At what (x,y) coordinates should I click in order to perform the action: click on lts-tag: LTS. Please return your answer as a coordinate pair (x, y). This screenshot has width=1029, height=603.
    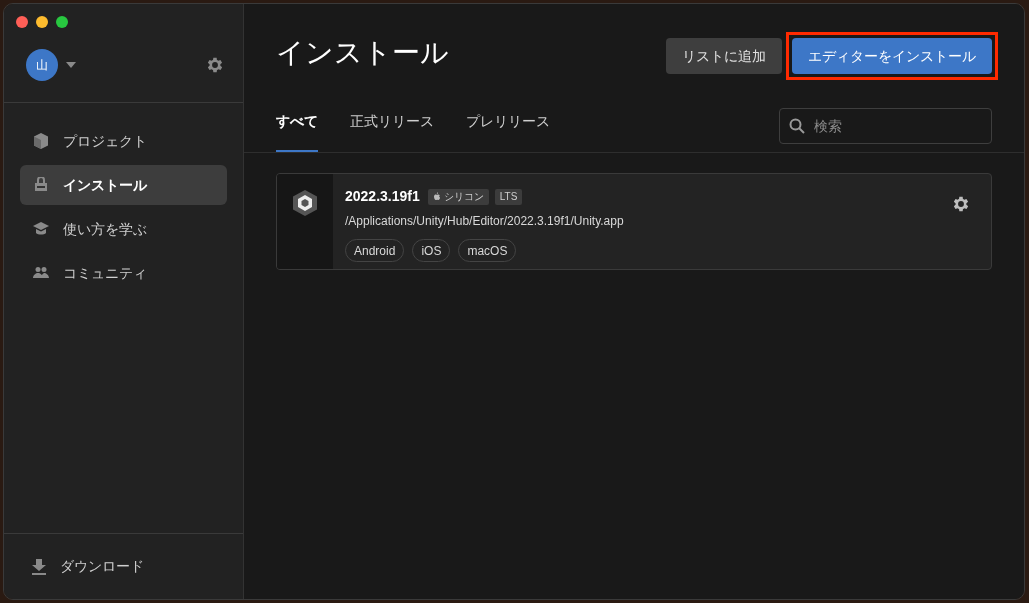
    Looking at the image, I should click on (508, 196).